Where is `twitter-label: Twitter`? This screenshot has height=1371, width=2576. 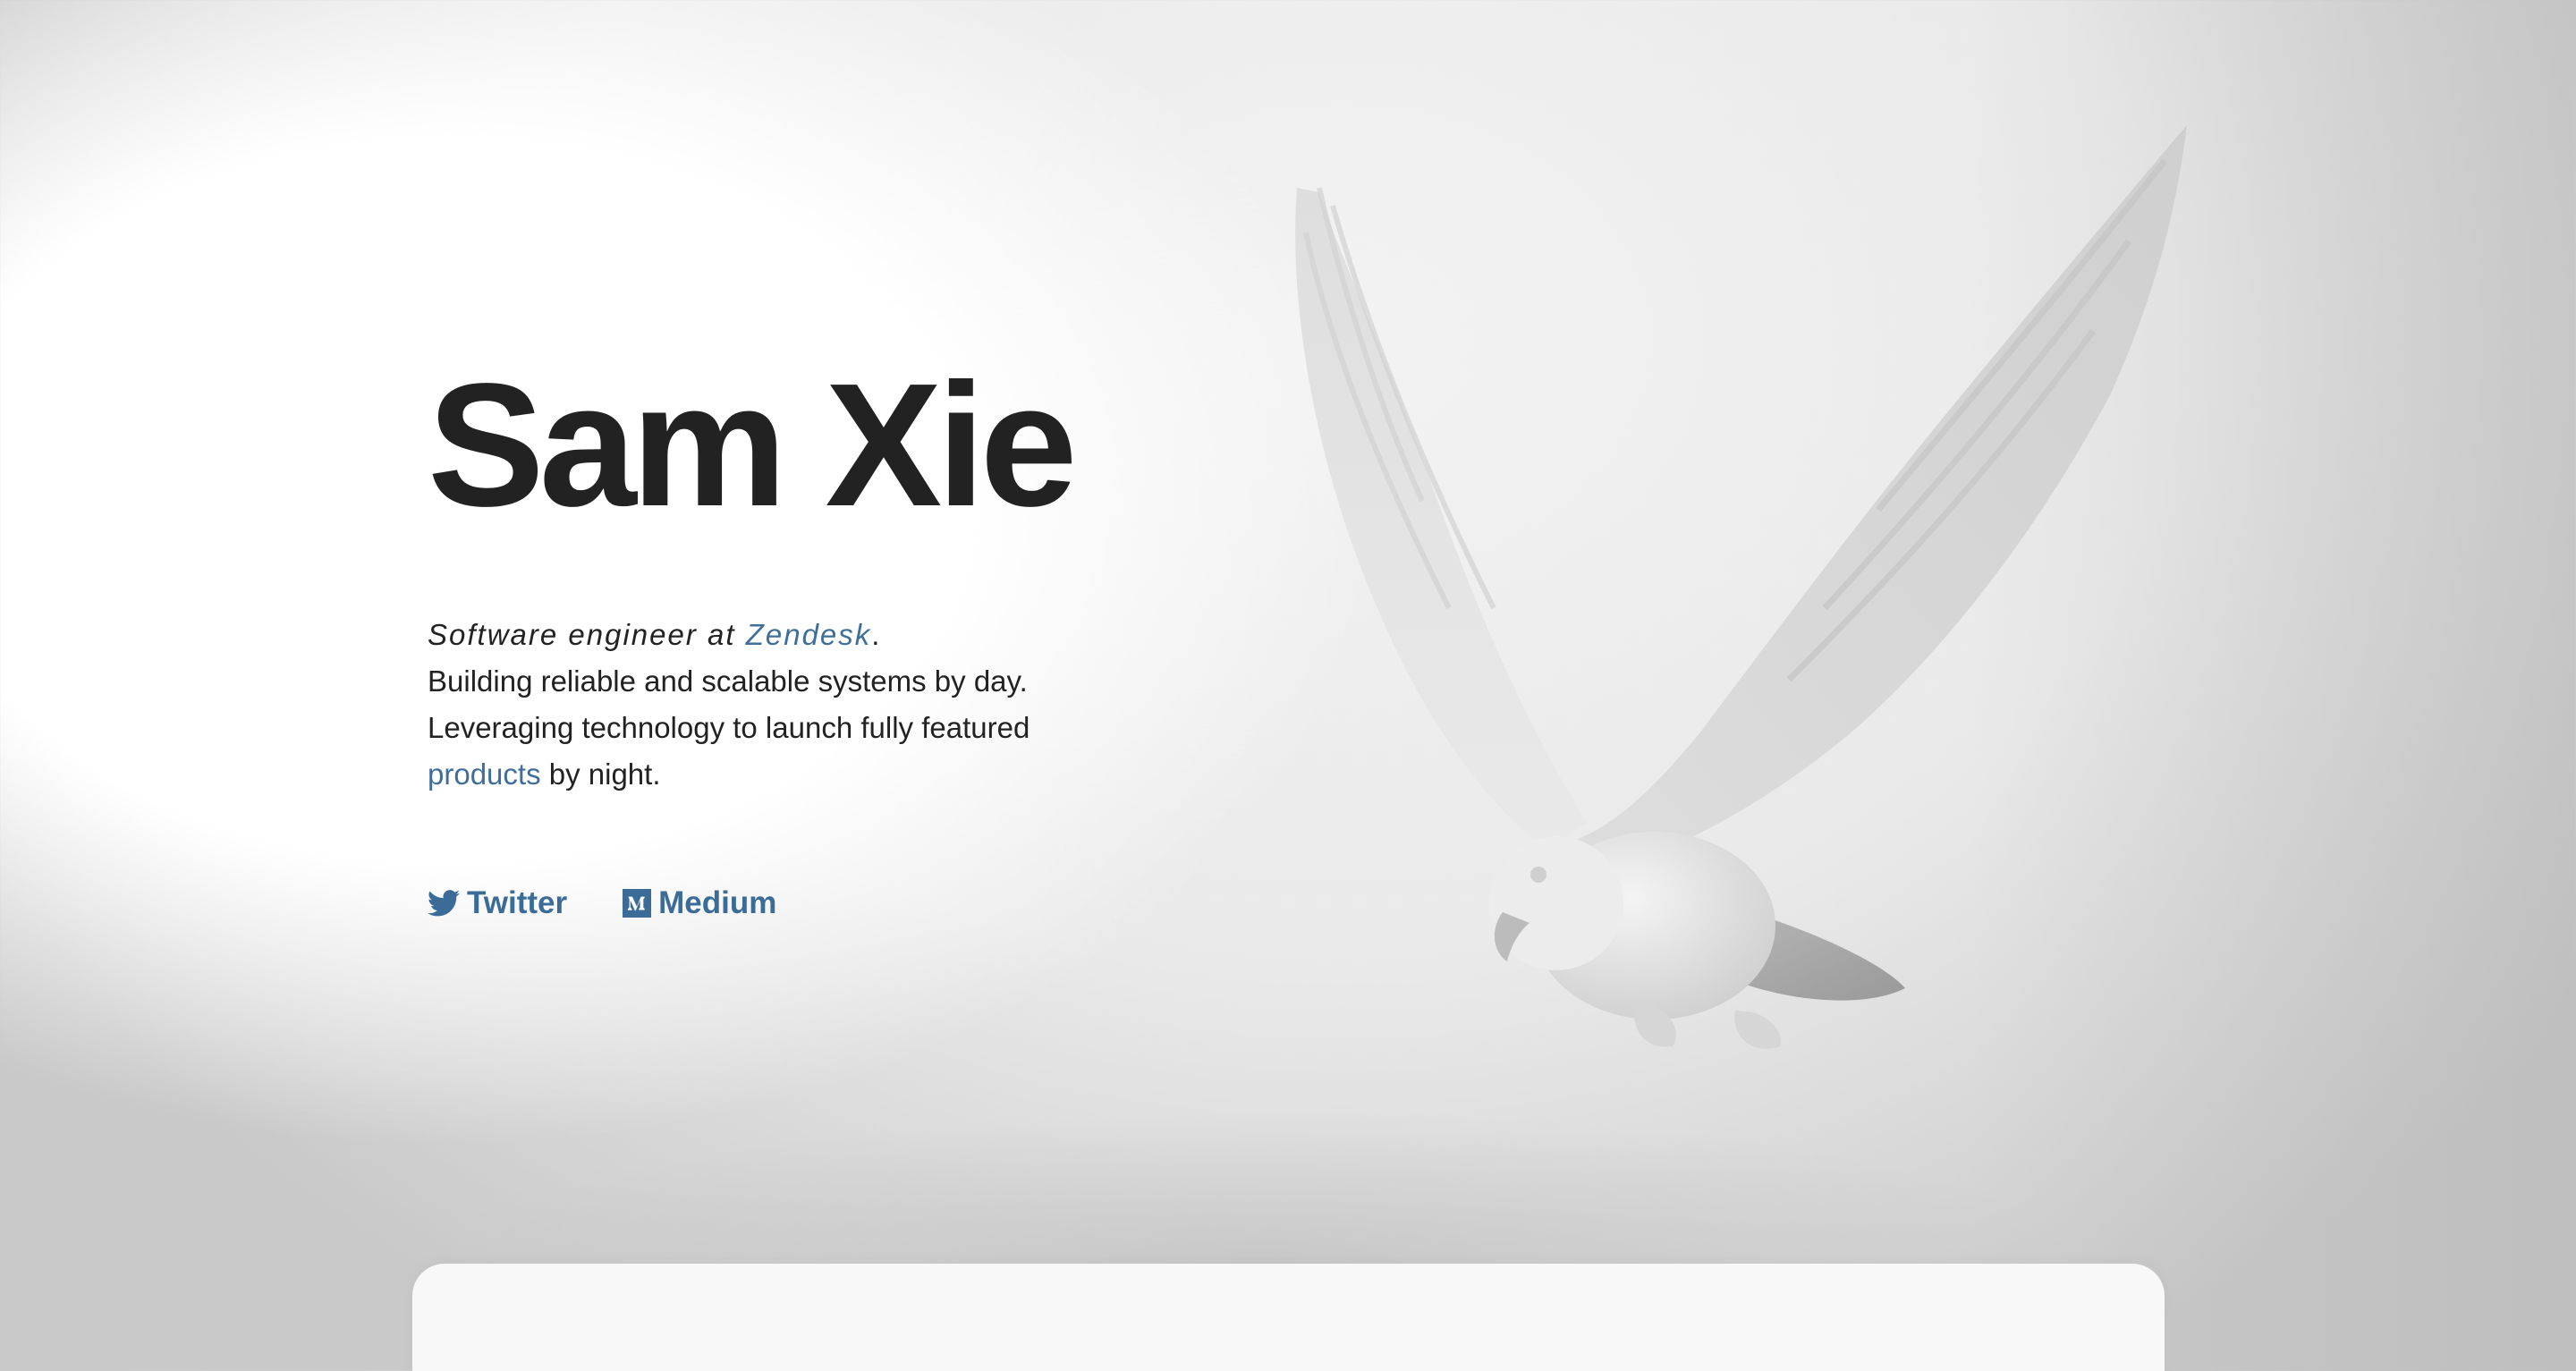 twitter-label: Twitter is located at coordinates (517, 902).